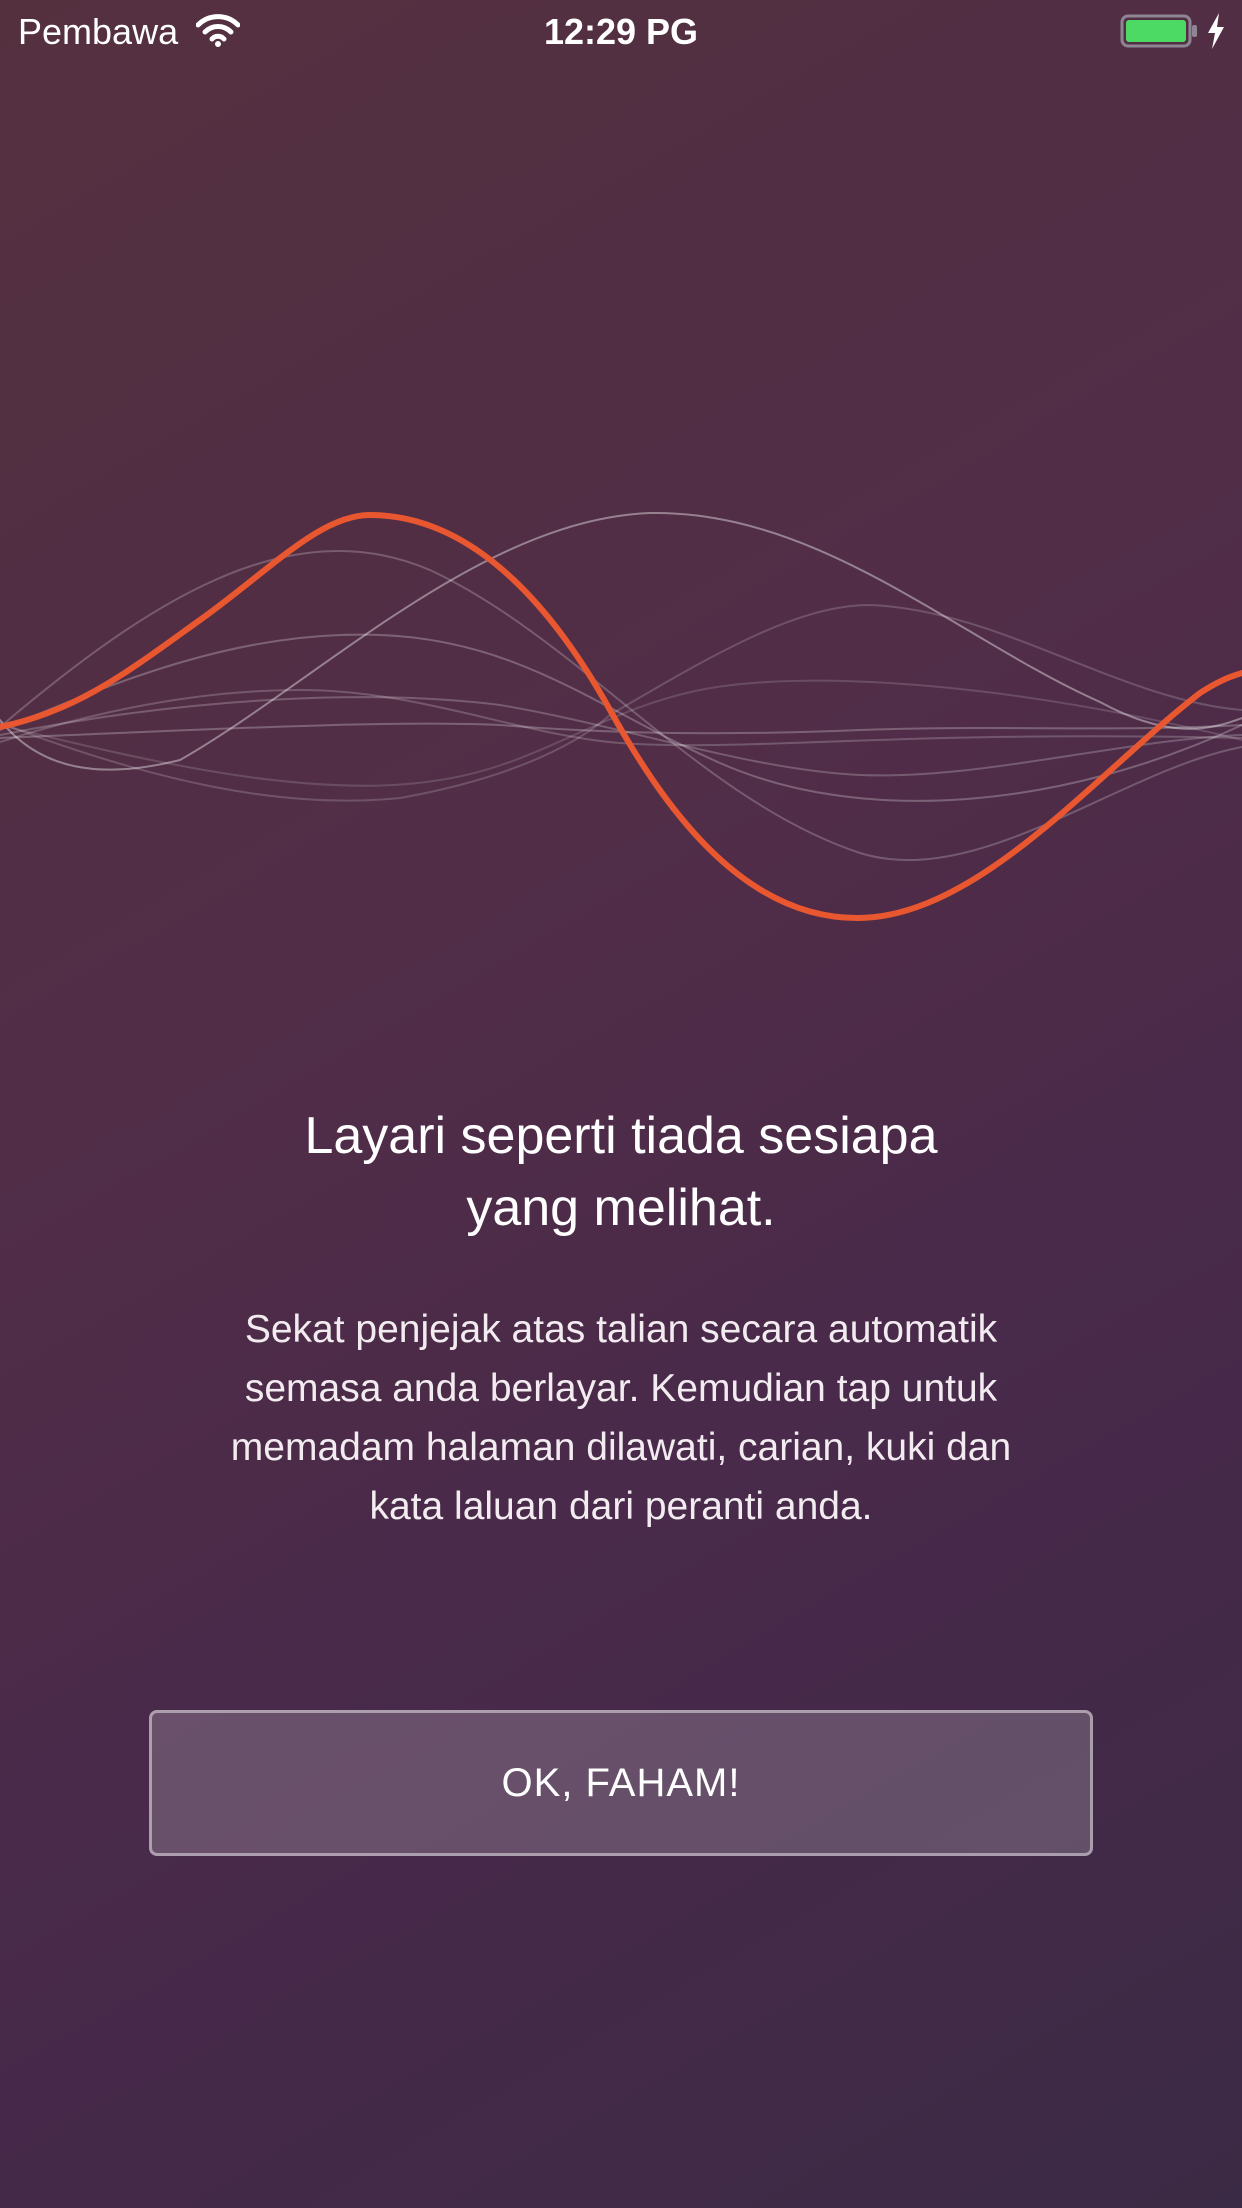  What do you see at coordinates (621, 1136) in the screenshot?
I see `headline-line-1: Layari seperti tiada sesiapa` at bounding box center [621, 1136].